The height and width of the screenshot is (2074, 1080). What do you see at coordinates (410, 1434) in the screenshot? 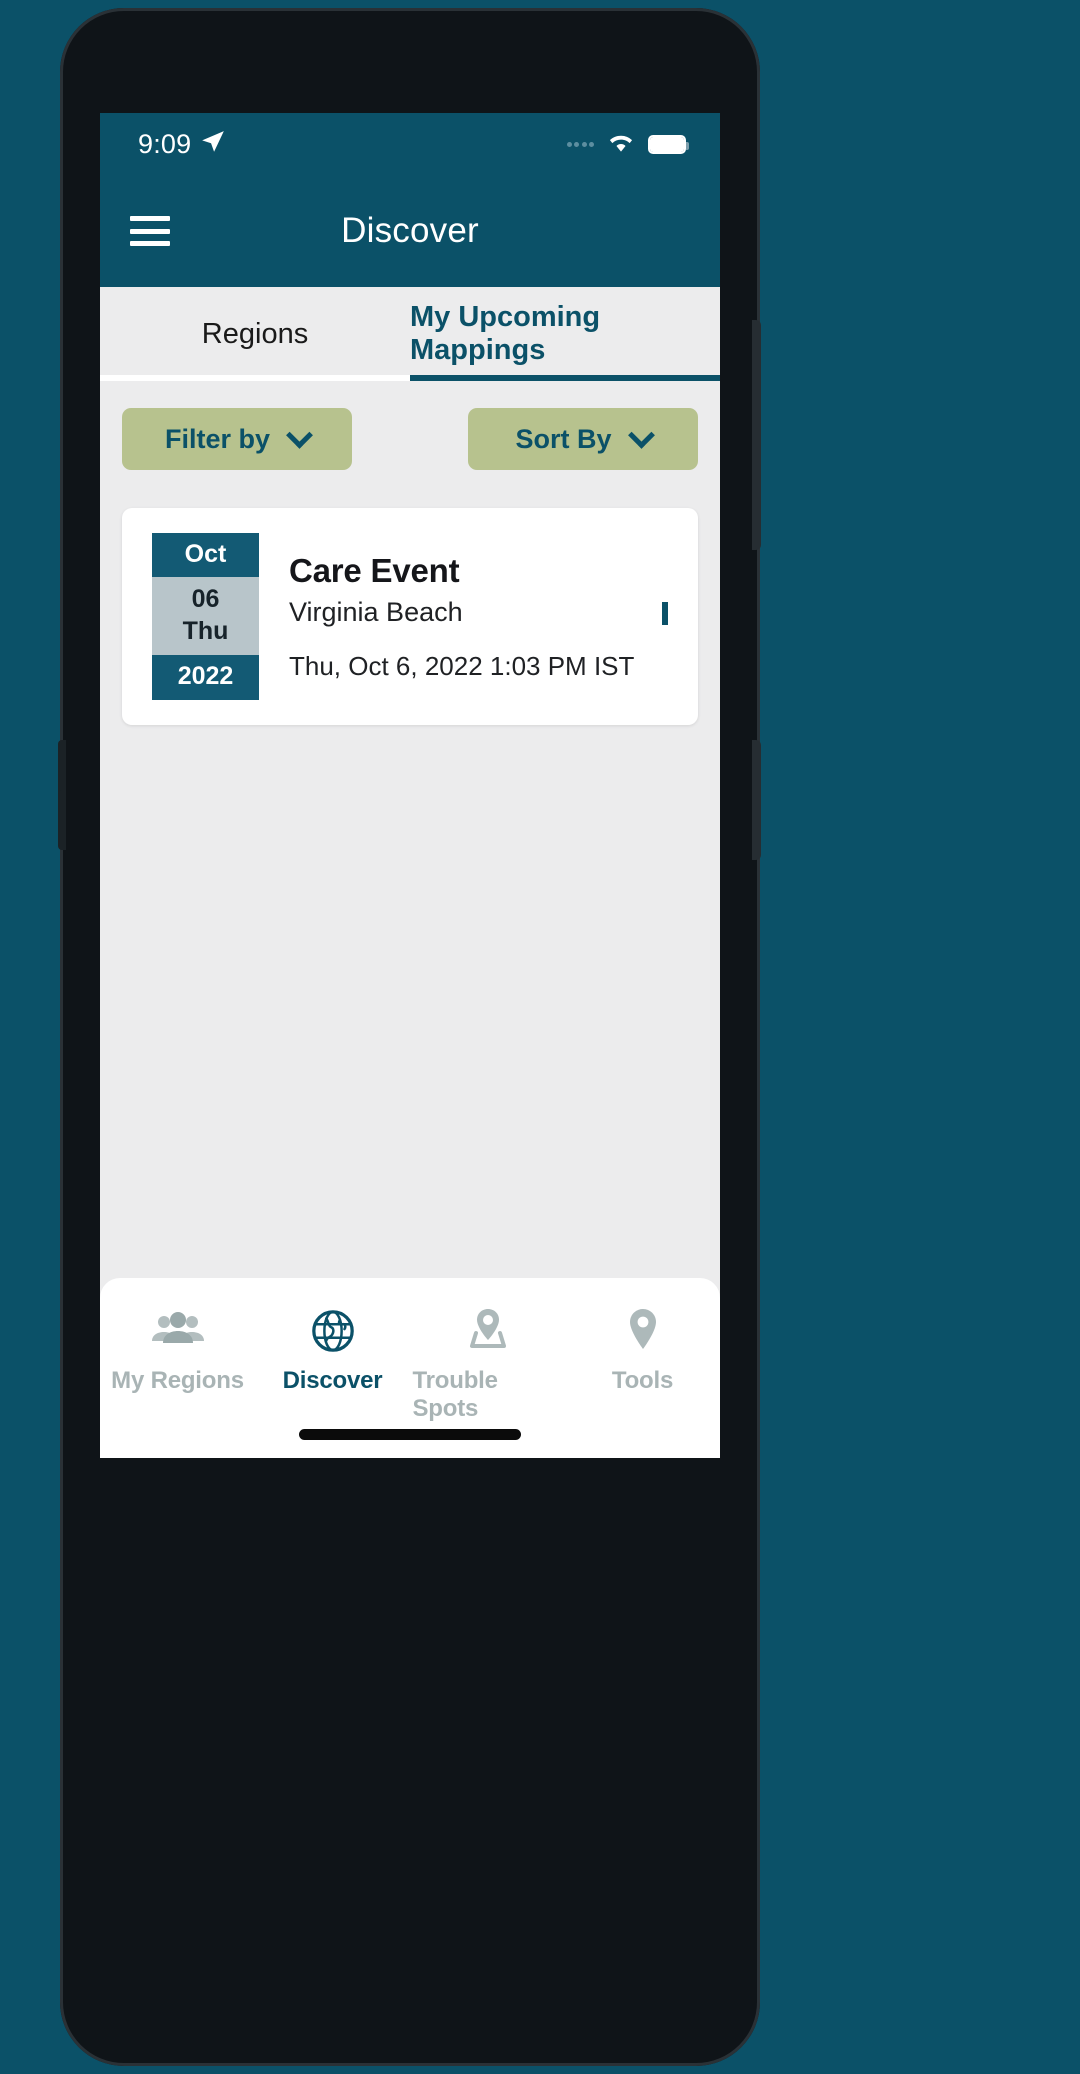
I see `home-indicator` at bounding box center [410, 1434].